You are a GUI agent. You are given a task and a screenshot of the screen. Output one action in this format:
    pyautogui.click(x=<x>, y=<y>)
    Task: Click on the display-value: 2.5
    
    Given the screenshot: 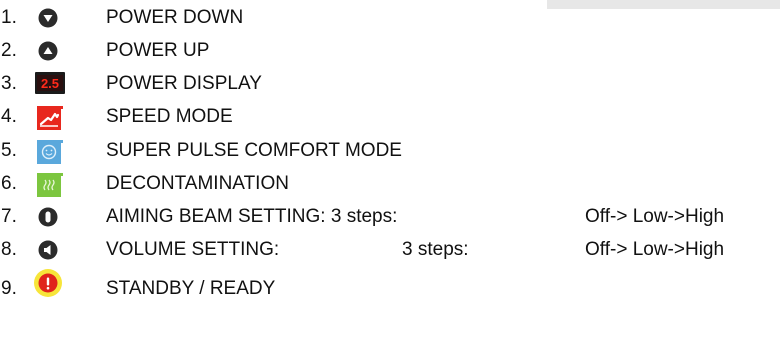 What is the action you would take?
    pyautogui.click(x=50, y=83)
    